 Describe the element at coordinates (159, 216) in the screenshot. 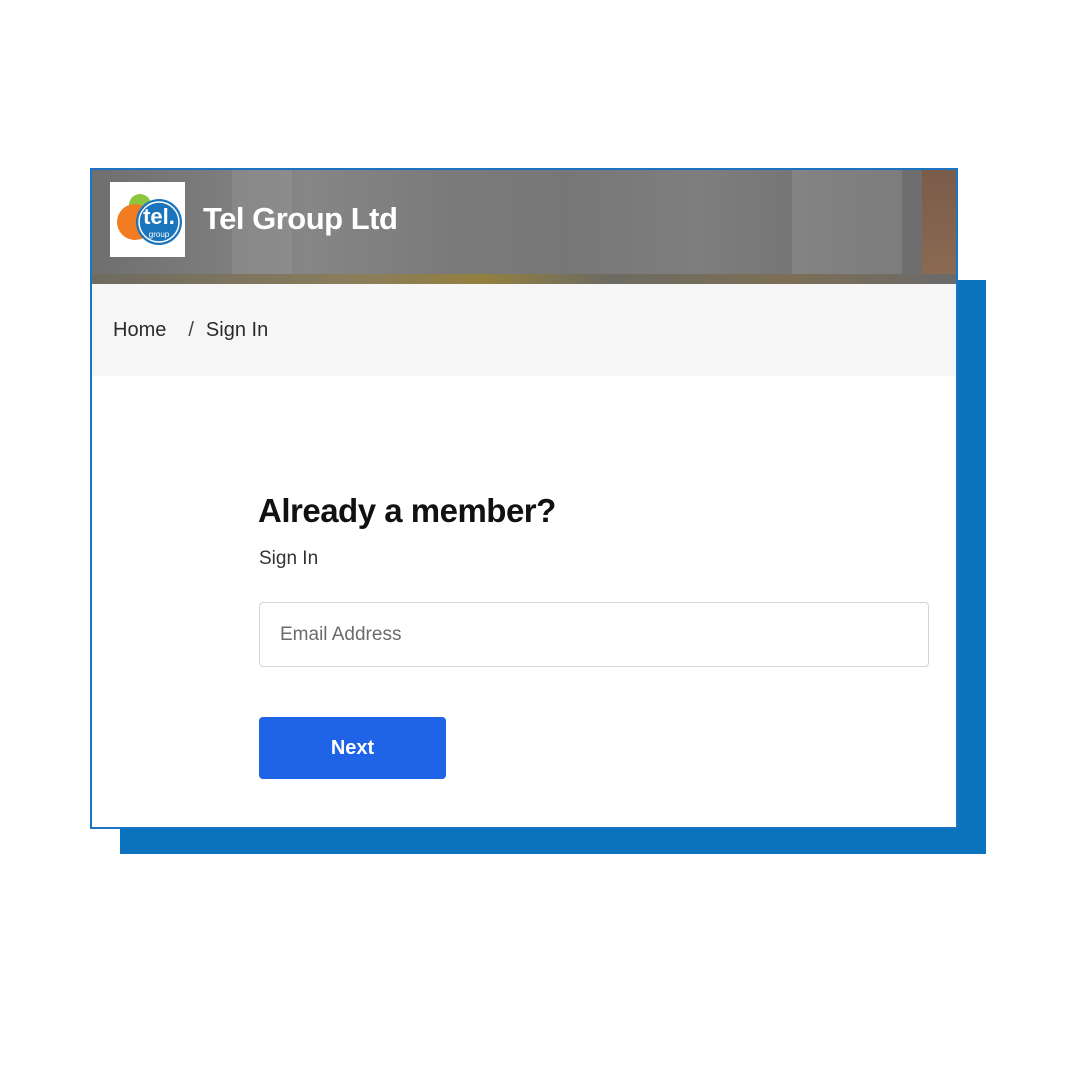

I see `svg-text: tel.` at that location.